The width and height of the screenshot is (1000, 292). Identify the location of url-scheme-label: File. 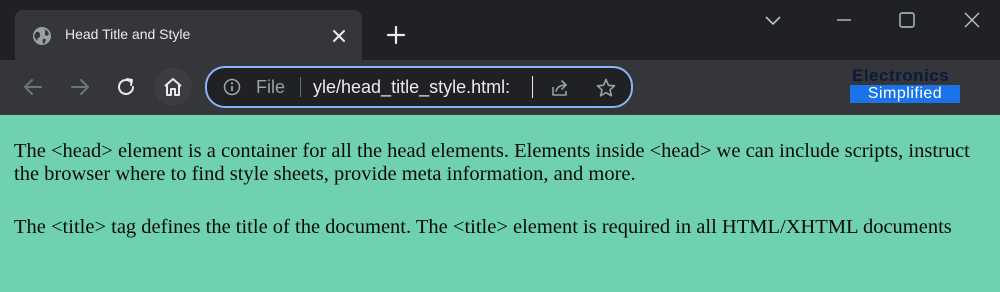
(271, 87).